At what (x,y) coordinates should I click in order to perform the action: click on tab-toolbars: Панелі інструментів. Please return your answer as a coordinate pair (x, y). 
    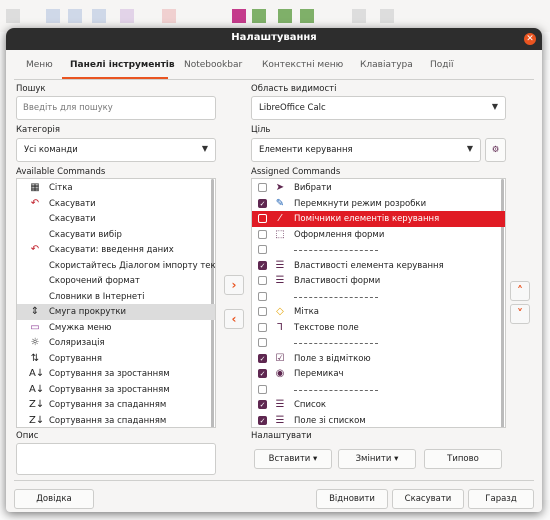
    Looking at the image, I should click on (122, 65).